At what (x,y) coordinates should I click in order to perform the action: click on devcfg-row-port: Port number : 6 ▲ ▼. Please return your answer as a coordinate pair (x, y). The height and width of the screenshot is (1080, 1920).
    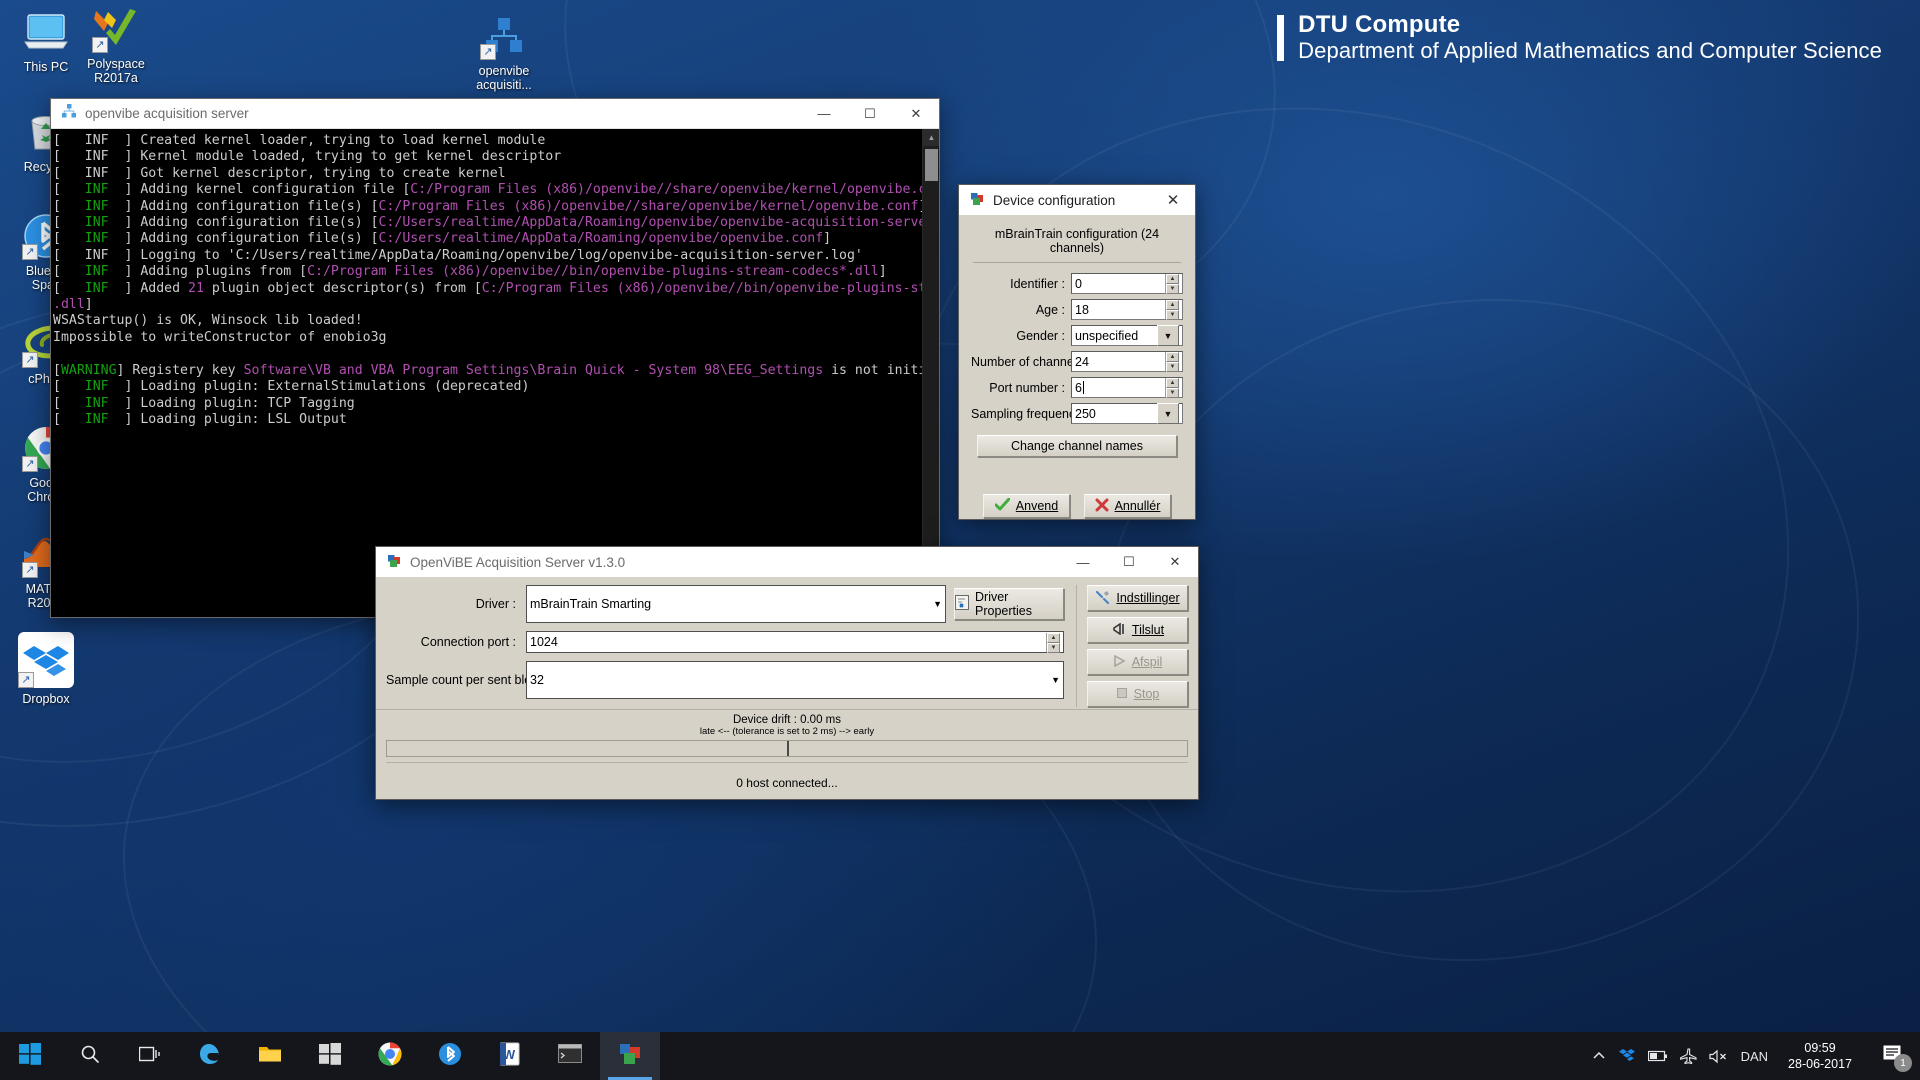
    Looking at the image, I should click on (1077, 387).